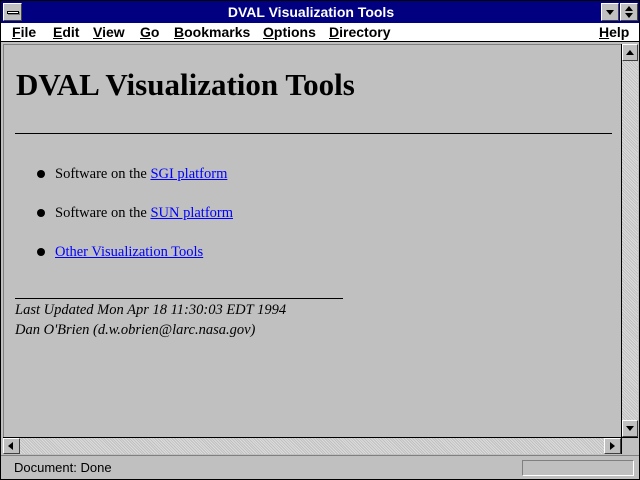 The image size is (640, 480). What do you see at coordinates (578, 468) in the screenshot?
I see `progress-indicator` at bounding box center [578, 468].